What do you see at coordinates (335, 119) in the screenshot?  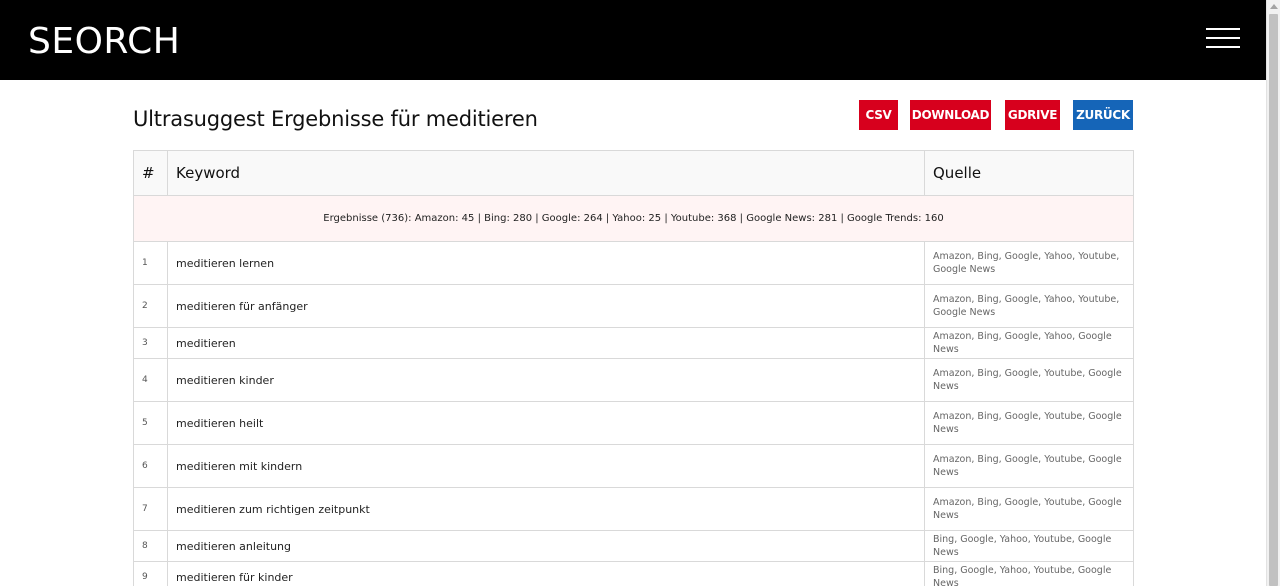 I see `page-title: Ultrasuggest Ergebnisse für meditieren` at bounding box center [335, 119].